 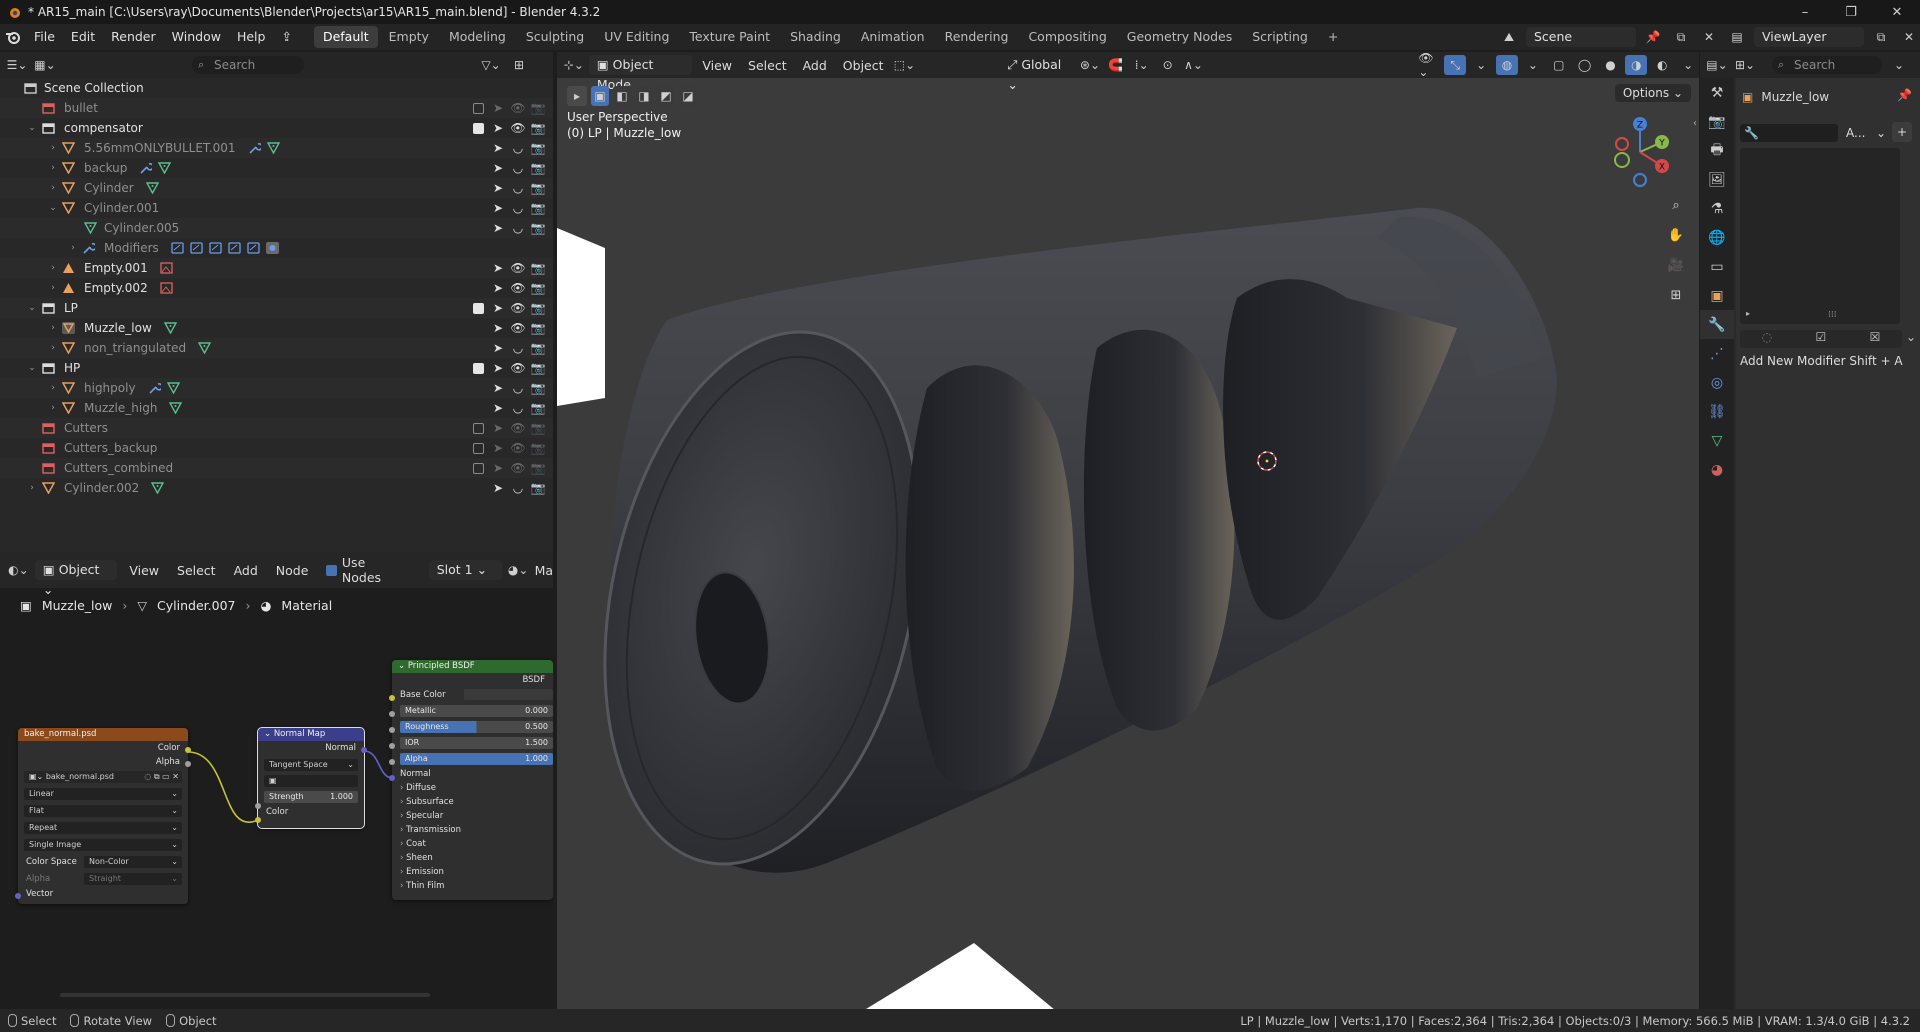 What do you see at coordinates (409, 37) in the screenshot?
I see `tab-empty: Empty` at bounding box center [409, 37].